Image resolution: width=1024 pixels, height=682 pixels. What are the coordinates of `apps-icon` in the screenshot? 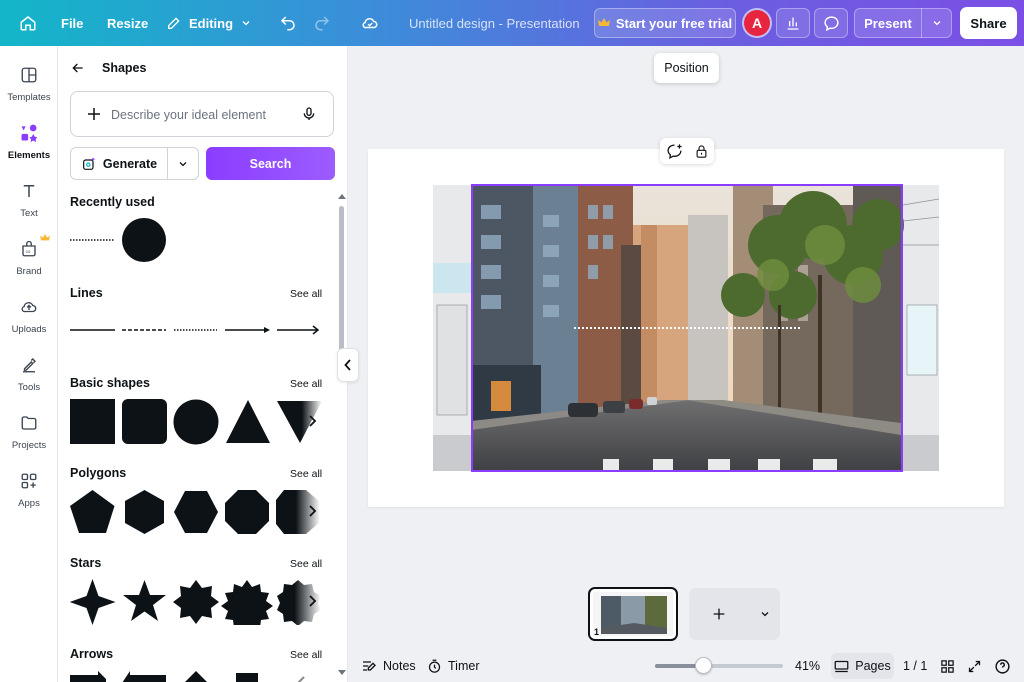 It's located at (29, 481).